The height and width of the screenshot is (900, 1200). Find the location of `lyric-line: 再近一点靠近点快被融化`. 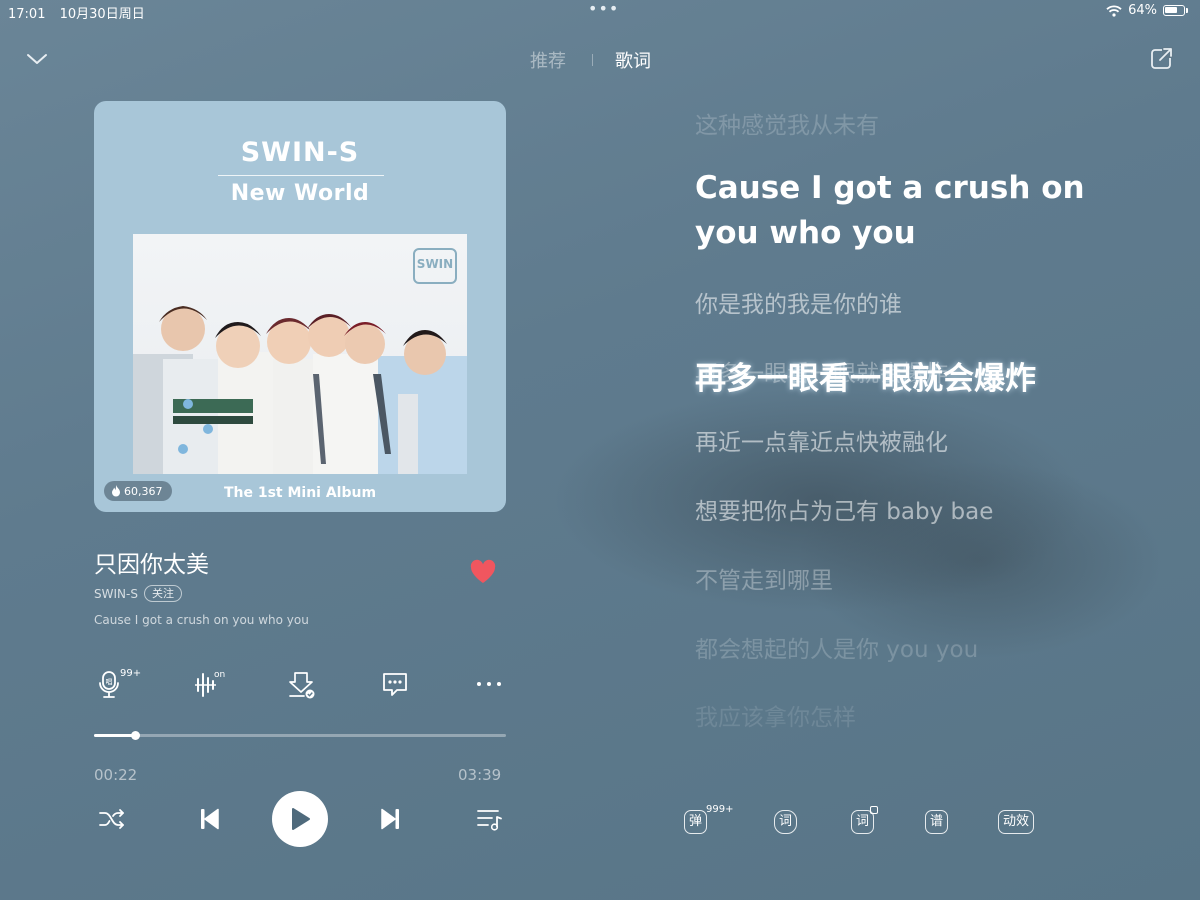

lyric-line: 再近一点靠近点快被融化 is located at coordinates (821, 440).